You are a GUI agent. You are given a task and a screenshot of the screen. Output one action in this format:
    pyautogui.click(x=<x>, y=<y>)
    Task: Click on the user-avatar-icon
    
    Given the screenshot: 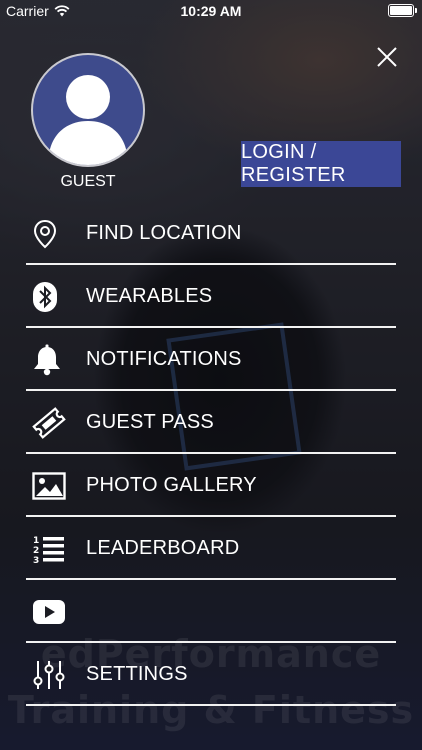 What is the action you would take?
    pyautogui.click(x=88, y=120)
    